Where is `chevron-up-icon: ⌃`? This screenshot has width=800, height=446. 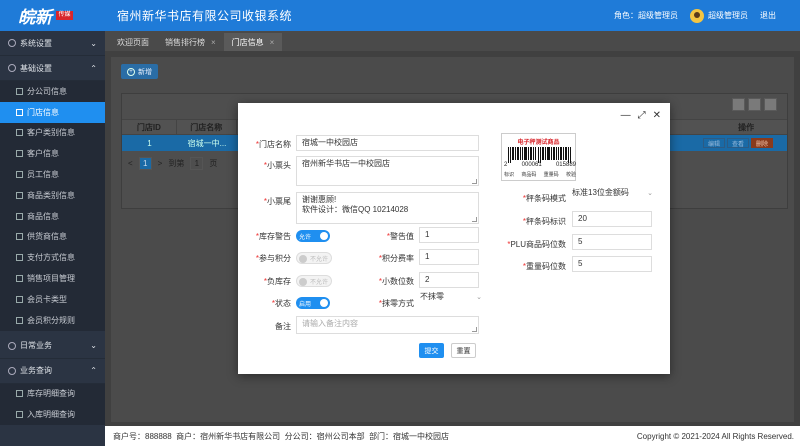 chevron-up-icon: ⌃ is located at coordinates (93, 68).